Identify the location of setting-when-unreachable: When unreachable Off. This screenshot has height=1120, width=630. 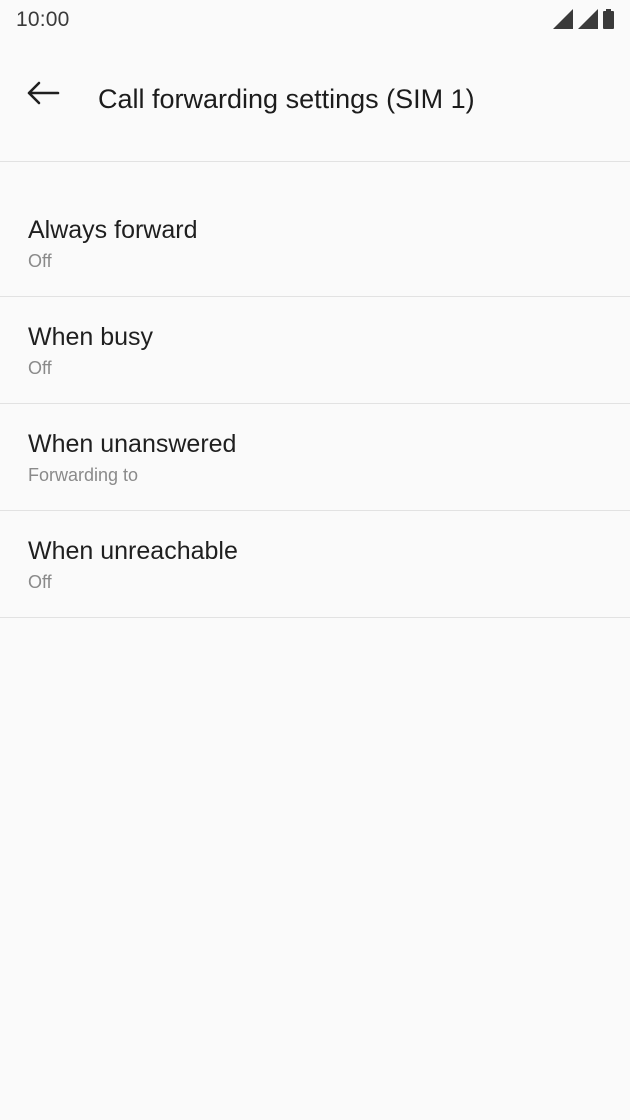
(315, 564).